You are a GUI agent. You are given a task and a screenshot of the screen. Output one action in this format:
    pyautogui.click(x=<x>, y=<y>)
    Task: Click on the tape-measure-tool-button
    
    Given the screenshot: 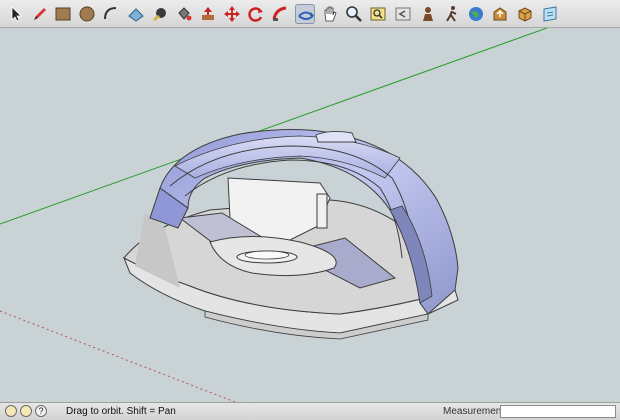 What is the action you would take?
    pyautogui.click(x=160, y=14)
    